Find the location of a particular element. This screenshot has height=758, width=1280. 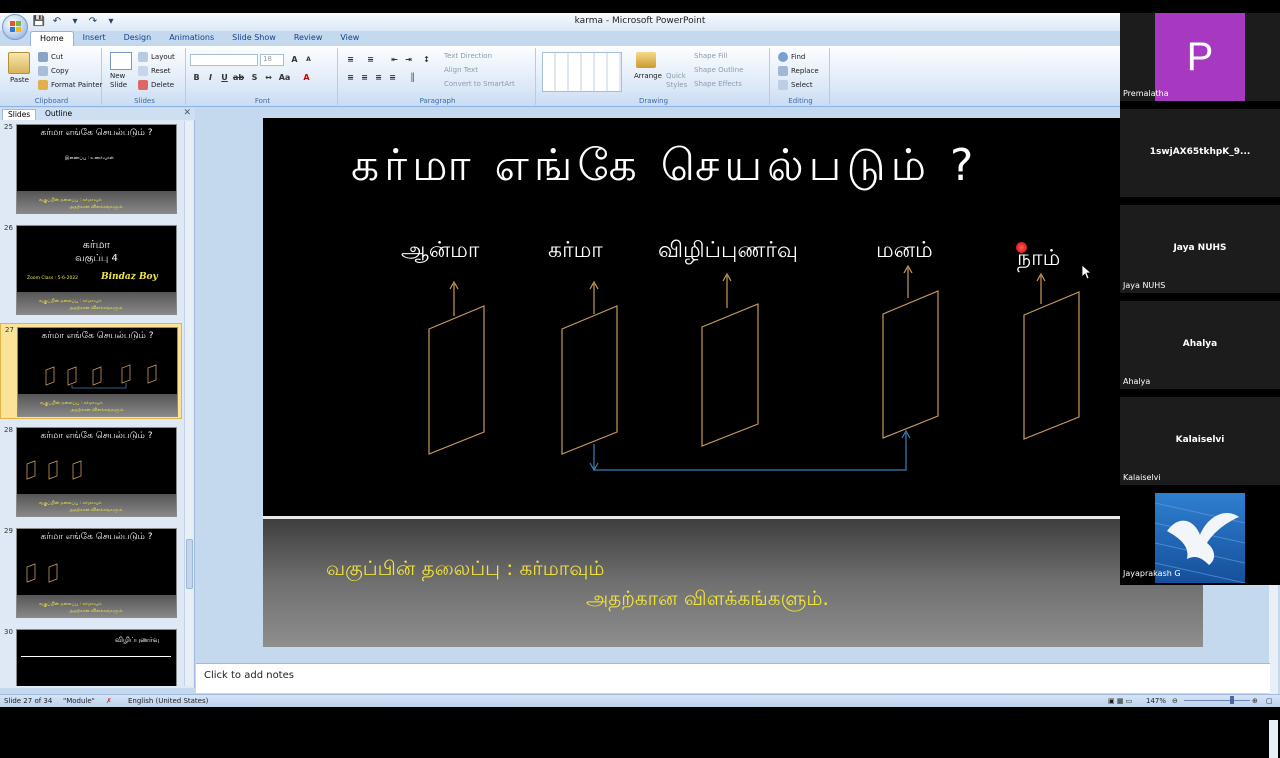

copy-button: Copy is located at coordinates (53, 71).